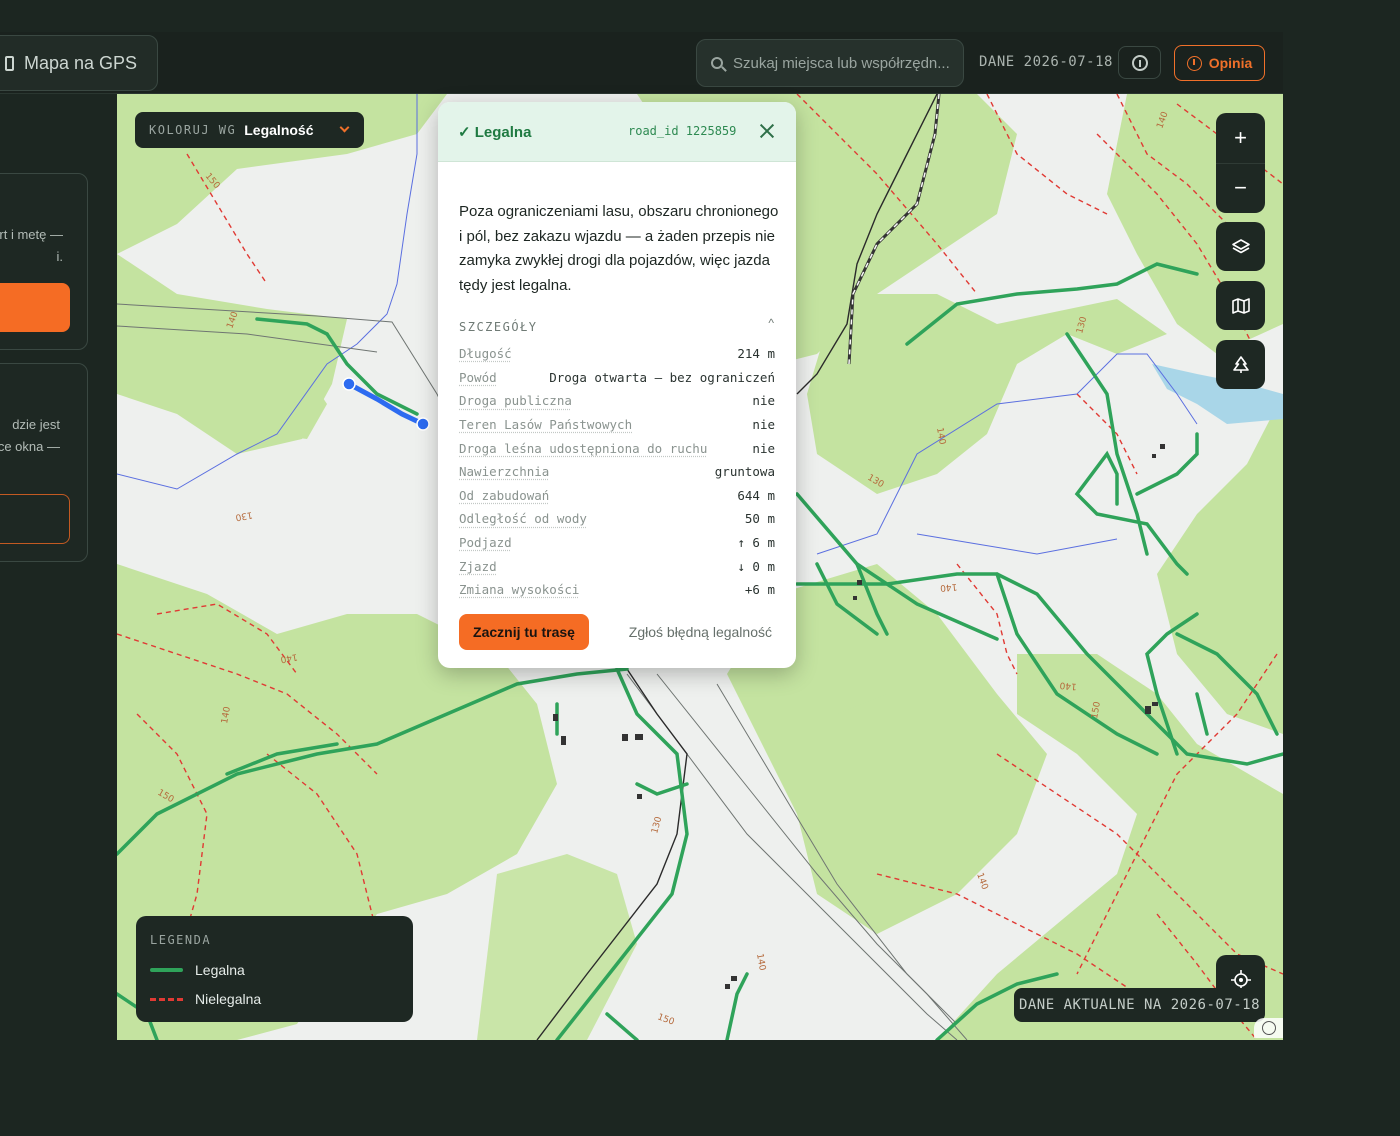 This screenshot has width=1400, height=1136. Describe the element at coordinates (524, 632) in the screenshot. I see `start-route-button: Zacznij tu trasę` at that location.